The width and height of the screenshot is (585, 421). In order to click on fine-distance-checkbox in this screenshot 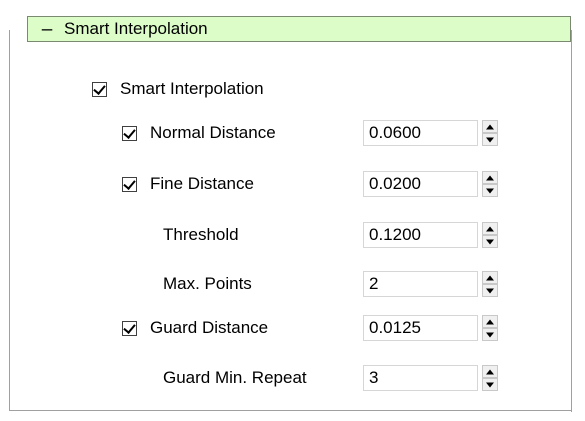, I will do `click(129, 184)`.